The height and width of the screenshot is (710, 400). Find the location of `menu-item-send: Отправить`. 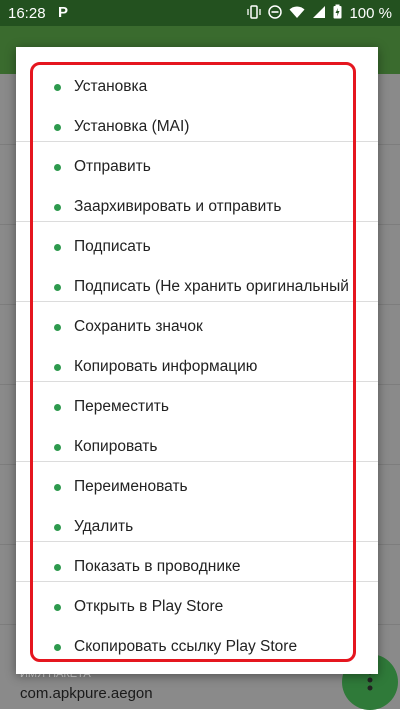

menu-item-send: Отправить is located at coordinates (193, 167).